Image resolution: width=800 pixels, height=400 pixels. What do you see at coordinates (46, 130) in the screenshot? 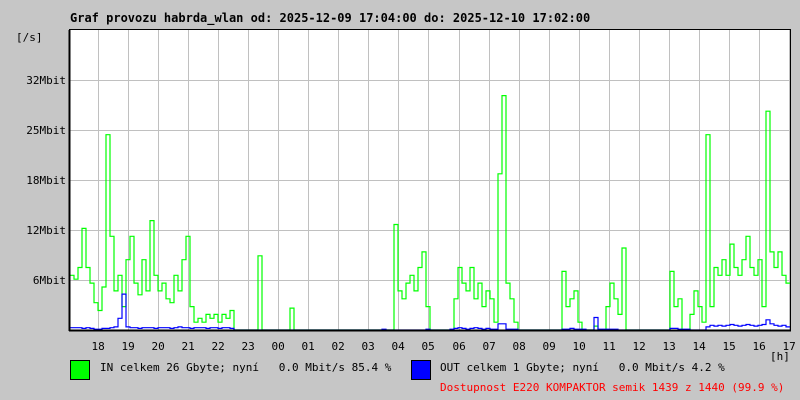
I see `y-tick-label: 25Mbit` at bounding box center [46, 130].